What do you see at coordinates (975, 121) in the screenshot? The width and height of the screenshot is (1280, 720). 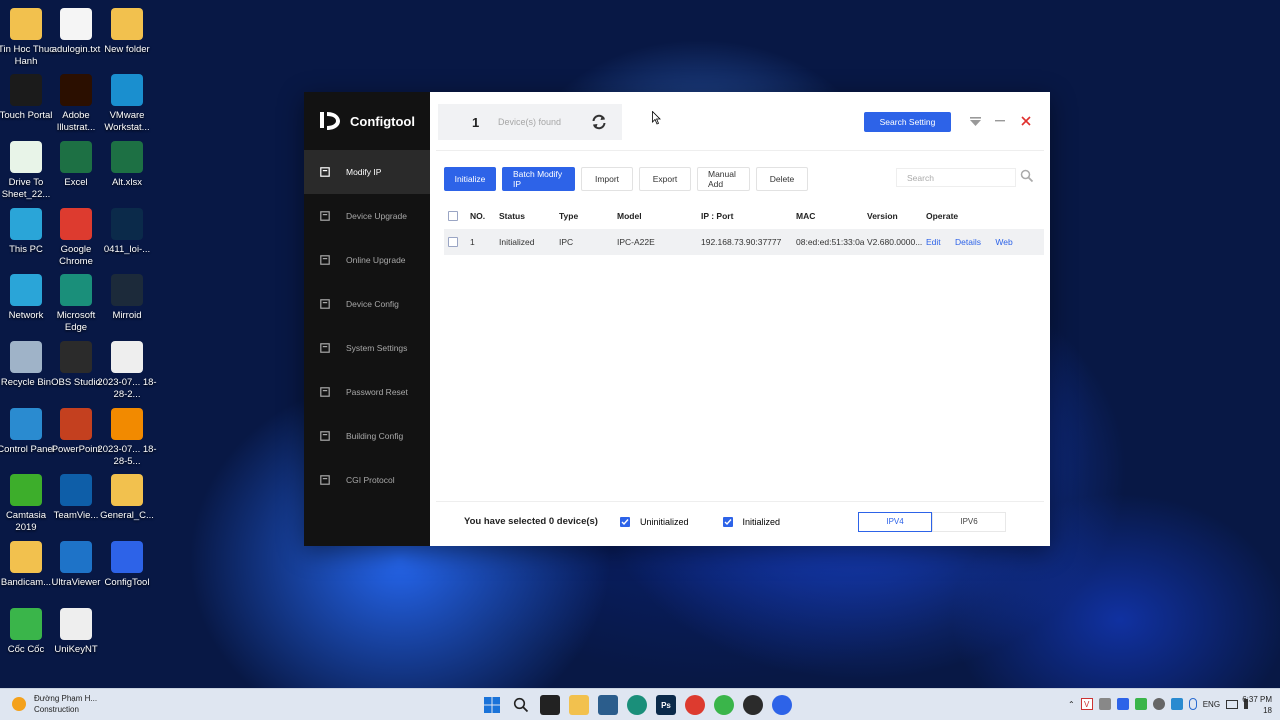 I see `dropdown-menu-icon` at bounding box center [975, 121].